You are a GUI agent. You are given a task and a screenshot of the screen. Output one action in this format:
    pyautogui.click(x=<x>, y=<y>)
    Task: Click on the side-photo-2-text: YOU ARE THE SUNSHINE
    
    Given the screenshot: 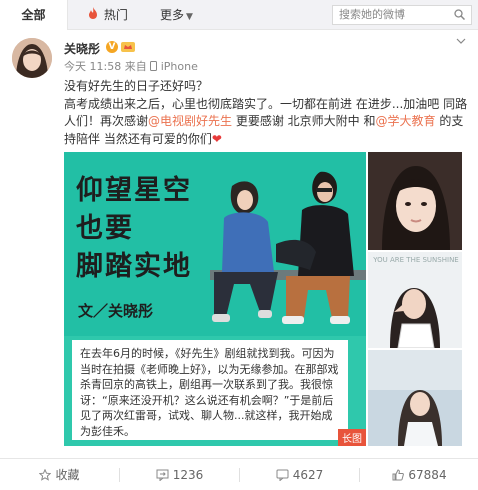 What is the action you would take?
    pyautogui.click(x=415, y=260)
    